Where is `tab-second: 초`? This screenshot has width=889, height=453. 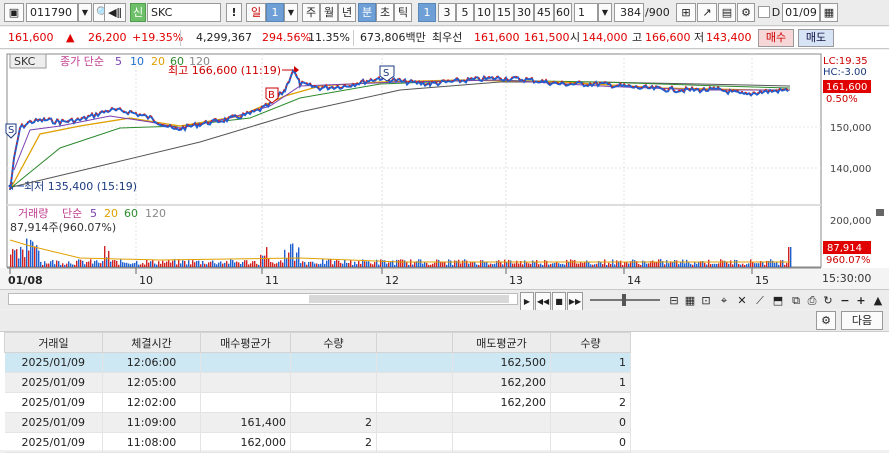 tab-second: 초 is located at coordinates (385, 12).